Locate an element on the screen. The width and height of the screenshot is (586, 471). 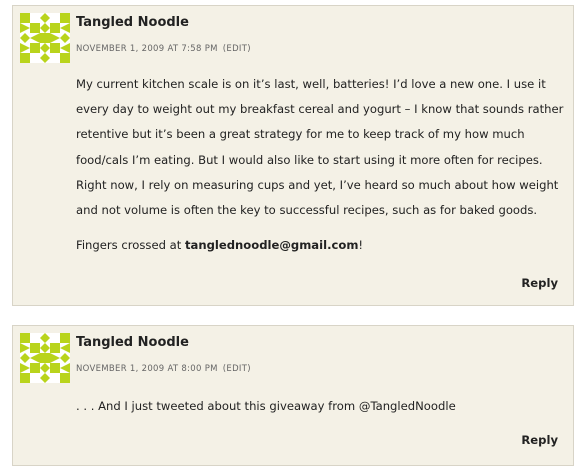
comment-meta: NOVEMBER 1, 2009 AT 7:58 PM (EDIT) is located at coordinates (163, 49).